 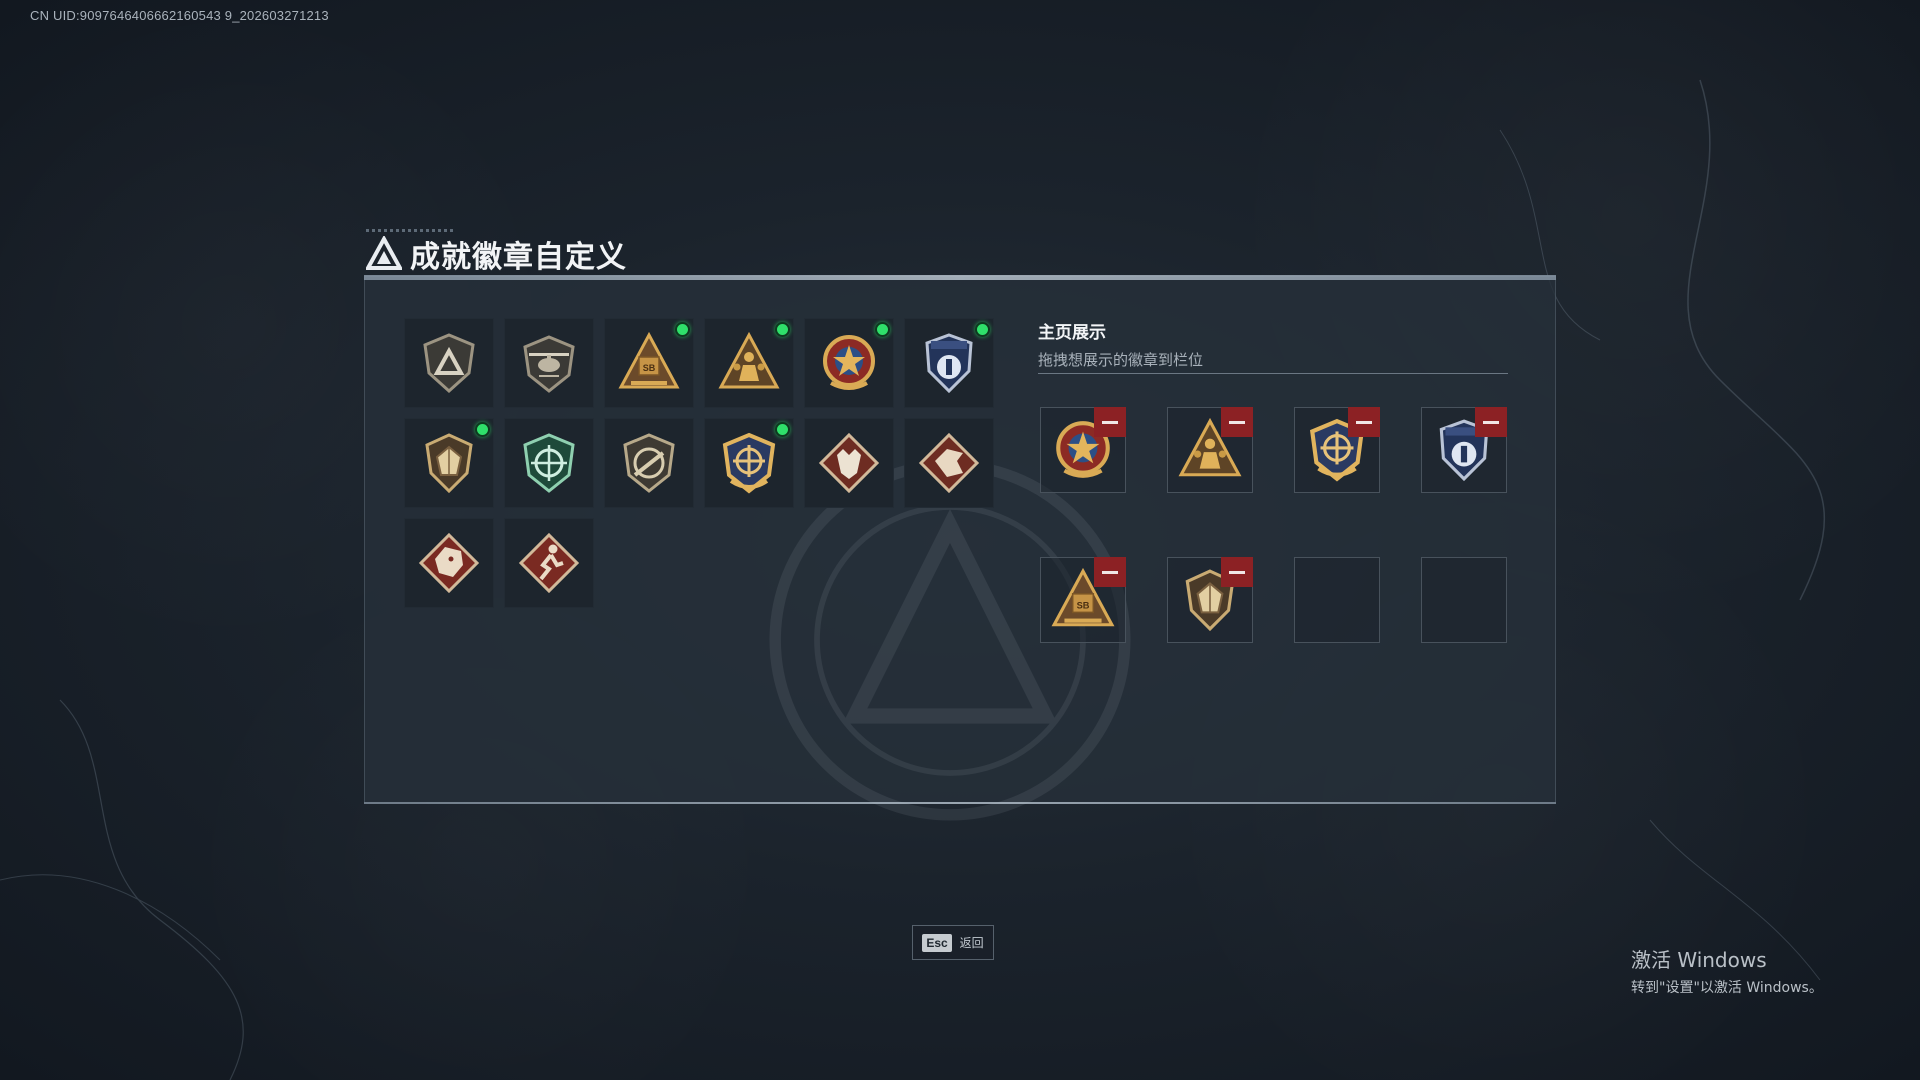 I want to click on showcase-header: 主页展示 拖拽想展示的徽章到栏位, so click(x=1273, y=344).